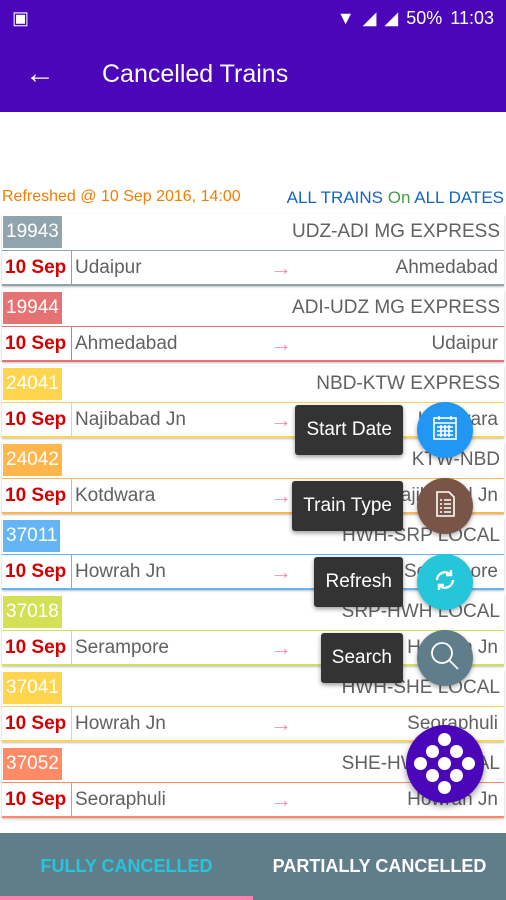 The image size is (506, 900). What do you see at coordinates (195, 73) in the screenshot?
I see `page-title: Cancelled Trains` at bounding box center [195, 73].